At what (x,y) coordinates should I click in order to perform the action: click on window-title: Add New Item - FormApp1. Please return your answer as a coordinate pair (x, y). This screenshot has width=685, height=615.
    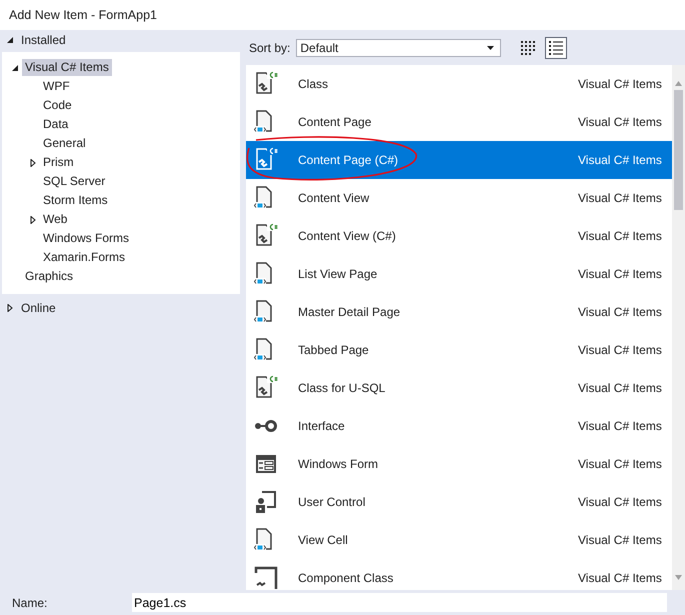
    Looking at the image, I should click on (342, 15).